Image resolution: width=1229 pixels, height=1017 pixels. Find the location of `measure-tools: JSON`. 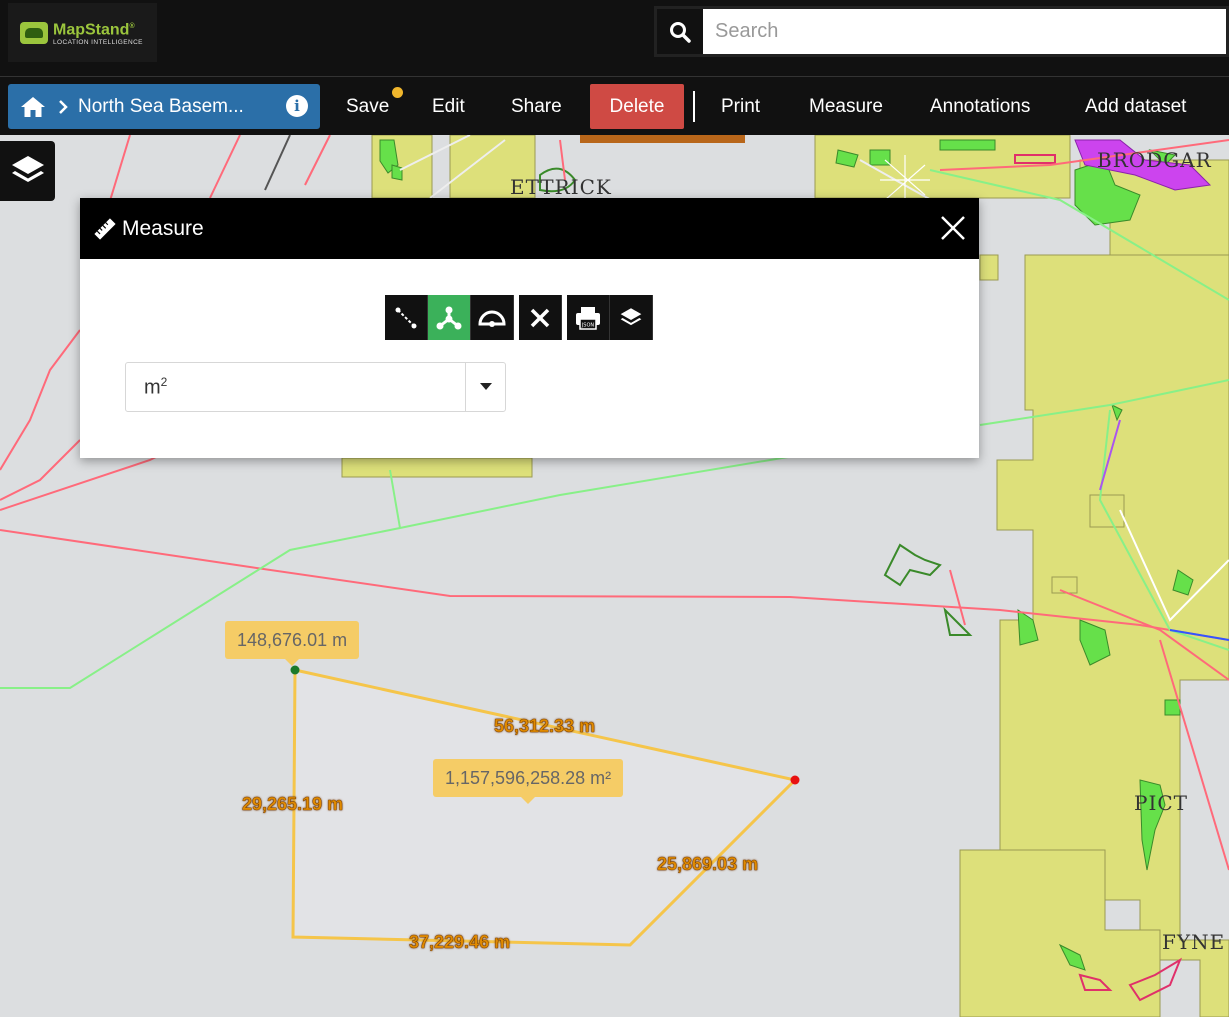

measure-tools: JSON is located at coordinates (519, 317).